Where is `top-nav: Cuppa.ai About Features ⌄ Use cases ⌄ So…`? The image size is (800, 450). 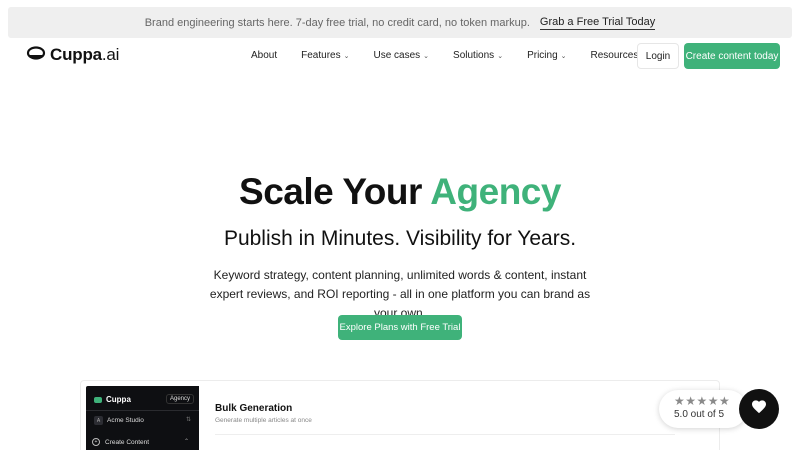
top-nav: Cuppa.ai About Features ⌄ Use cases ⌄ So… is located at coordinates (400, 57).